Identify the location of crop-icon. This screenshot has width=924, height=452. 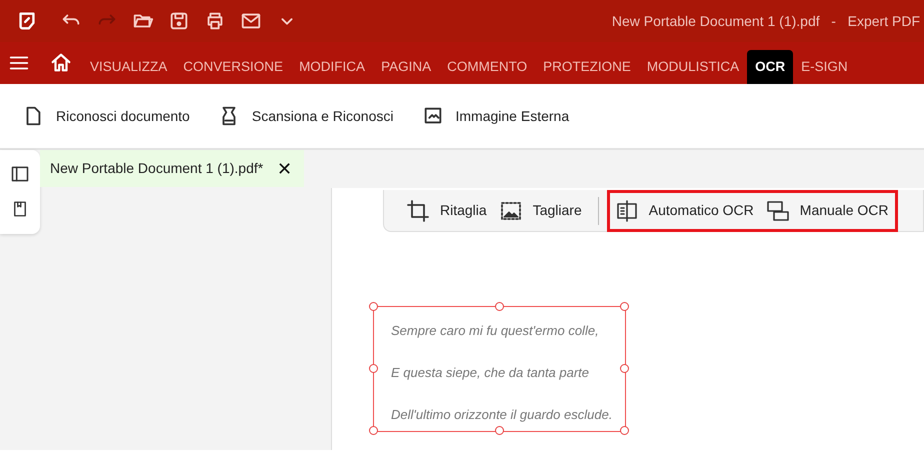
(418, 210).